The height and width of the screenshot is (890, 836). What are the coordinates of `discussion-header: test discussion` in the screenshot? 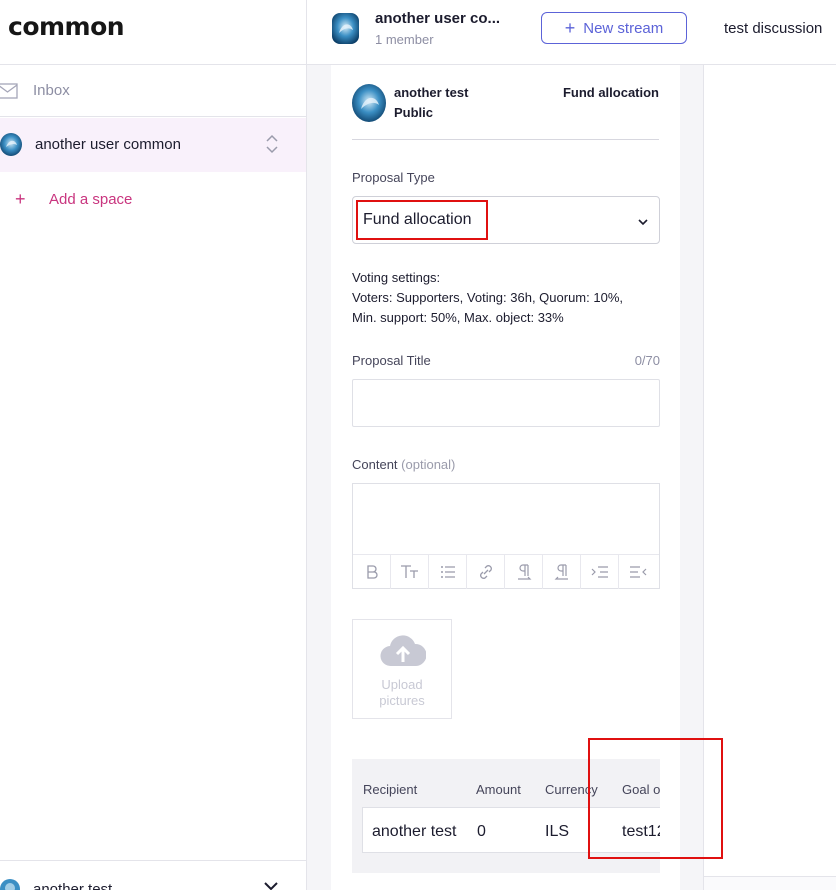 It's located at (770, 32).